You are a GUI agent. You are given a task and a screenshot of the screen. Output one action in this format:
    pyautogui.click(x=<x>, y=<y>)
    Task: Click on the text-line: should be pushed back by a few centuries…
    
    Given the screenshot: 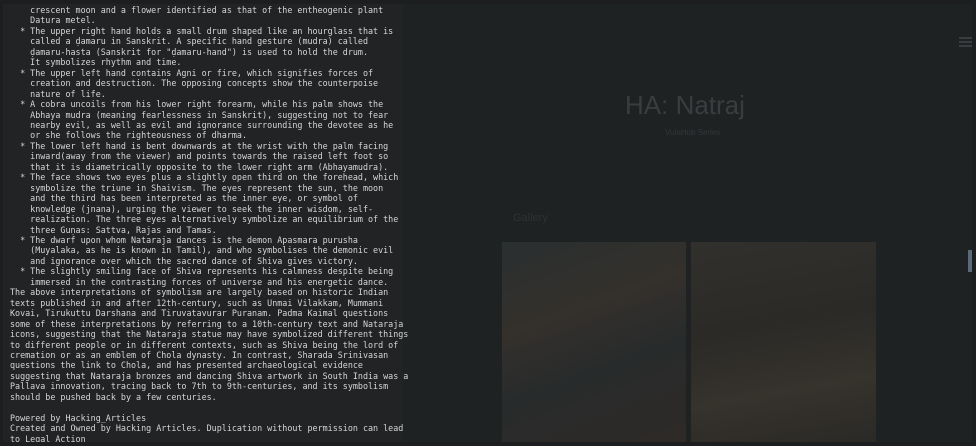 What is the action you would take?
    pyautogui.click(x=113, y=396)
    